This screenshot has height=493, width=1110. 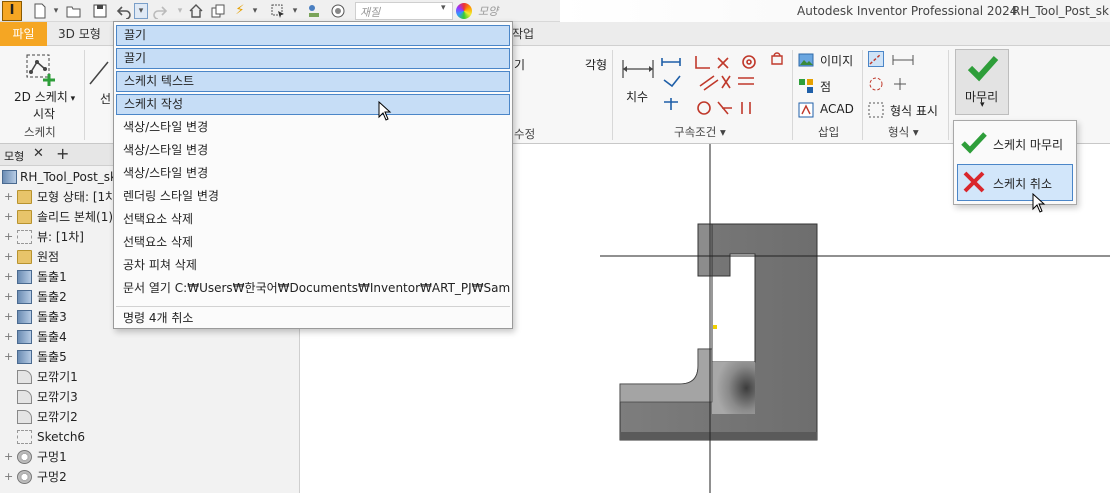 I want to click on panel-divider, so click(x=862, y=95).